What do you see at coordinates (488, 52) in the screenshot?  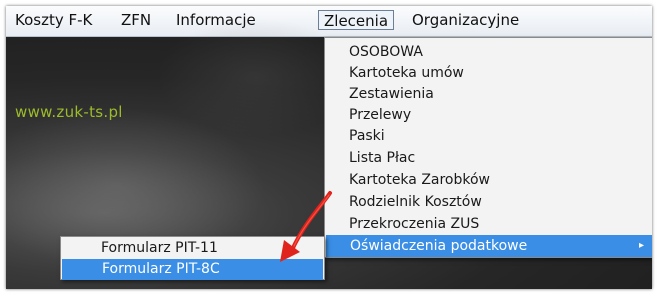 I see `menu-item-osobowa: OSOBOWA` at bounding box center [488, 52].